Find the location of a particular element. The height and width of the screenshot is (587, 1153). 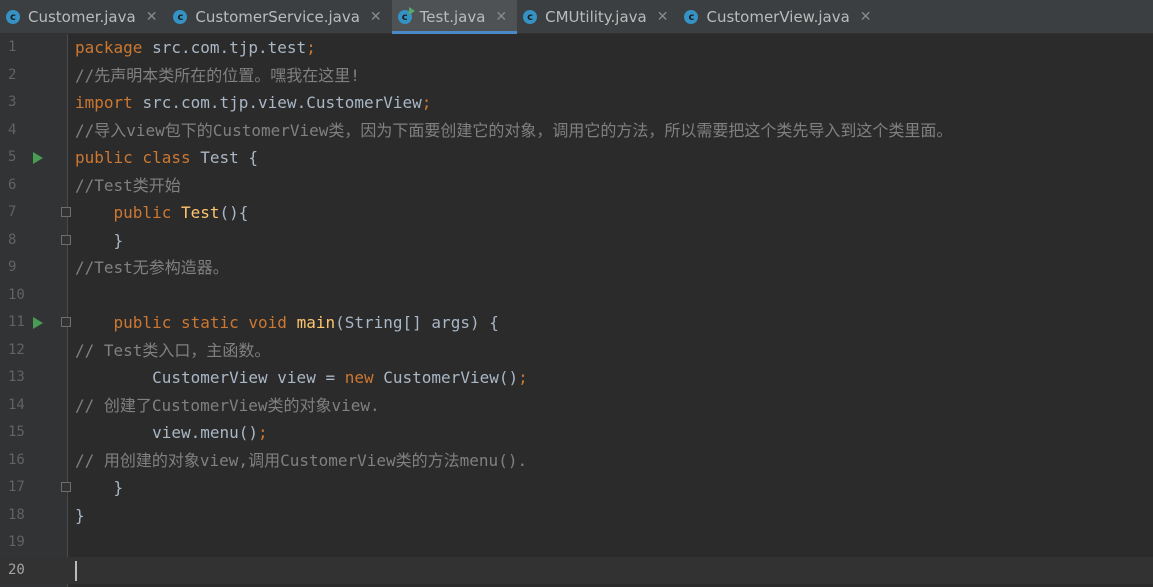

code-token: view.menu() is located at coordinates (167, 432).